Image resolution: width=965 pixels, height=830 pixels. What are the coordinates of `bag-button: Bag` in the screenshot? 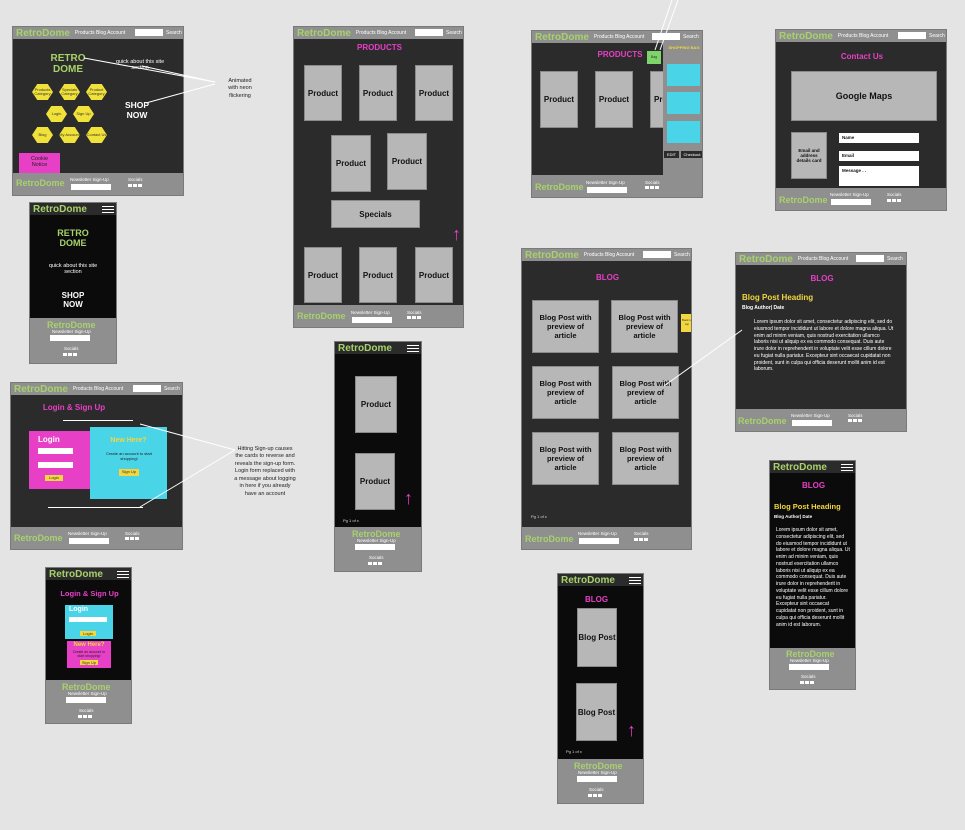 It's located at (654, 57).